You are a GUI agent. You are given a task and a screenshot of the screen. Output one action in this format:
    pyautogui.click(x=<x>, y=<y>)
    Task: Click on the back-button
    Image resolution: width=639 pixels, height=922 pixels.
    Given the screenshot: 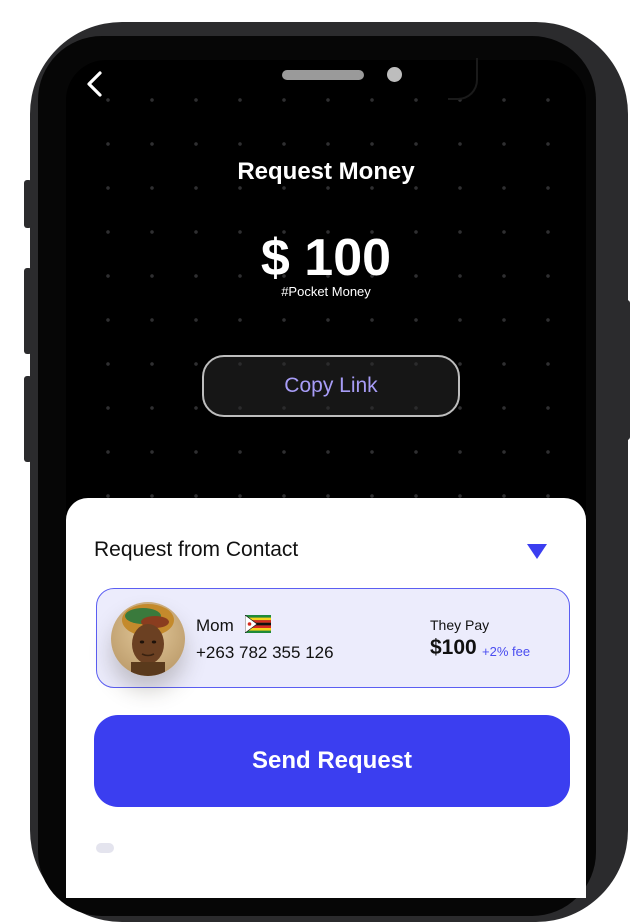 What is the action you would take?
    pyautogui.click(x=95, y=85)
    